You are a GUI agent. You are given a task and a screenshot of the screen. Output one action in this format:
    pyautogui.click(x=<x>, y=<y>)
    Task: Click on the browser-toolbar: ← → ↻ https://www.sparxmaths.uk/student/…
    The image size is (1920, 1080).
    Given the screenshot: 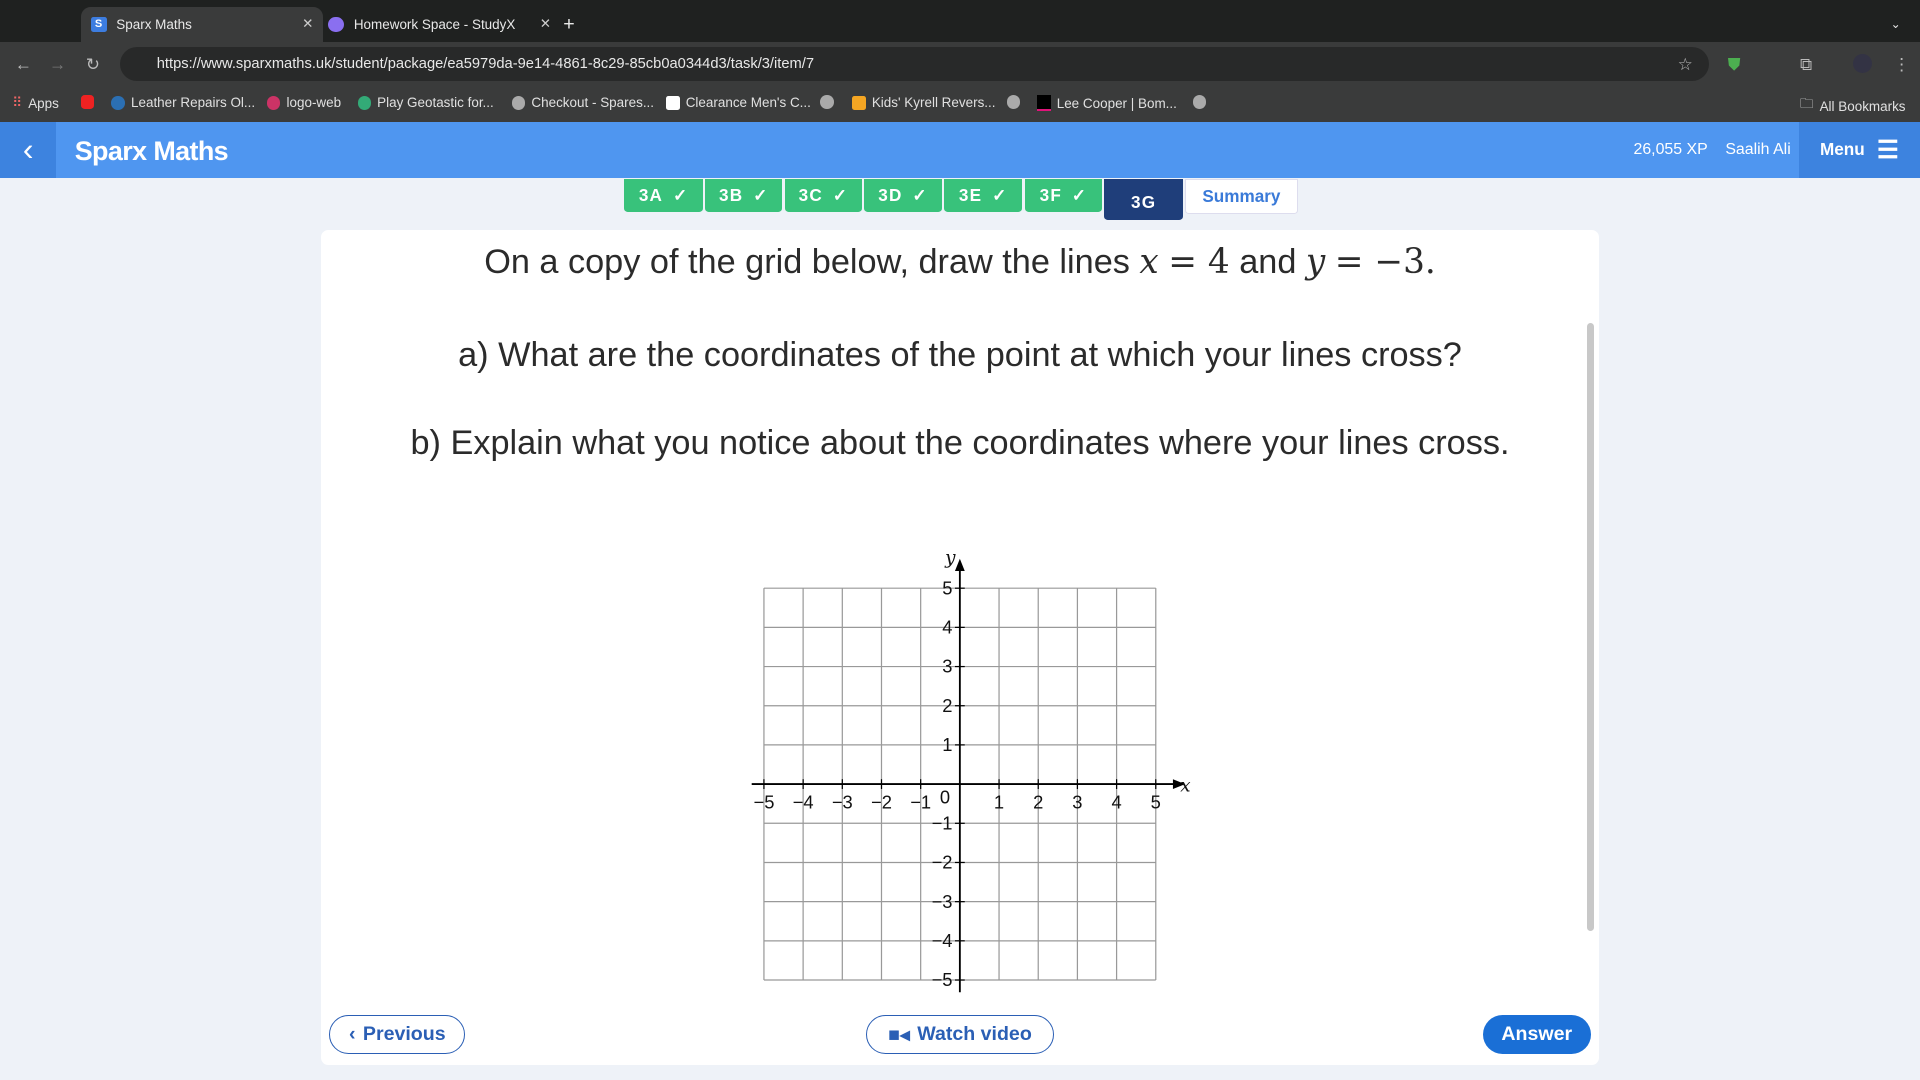 What is the action you would take?
    pyautogui.click(x=960, y=63)
    